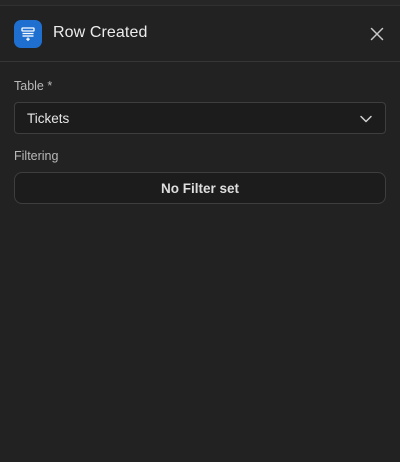 The image size is (400, 462). I want to click on filter-button: No Filter set, so click(200, 188).